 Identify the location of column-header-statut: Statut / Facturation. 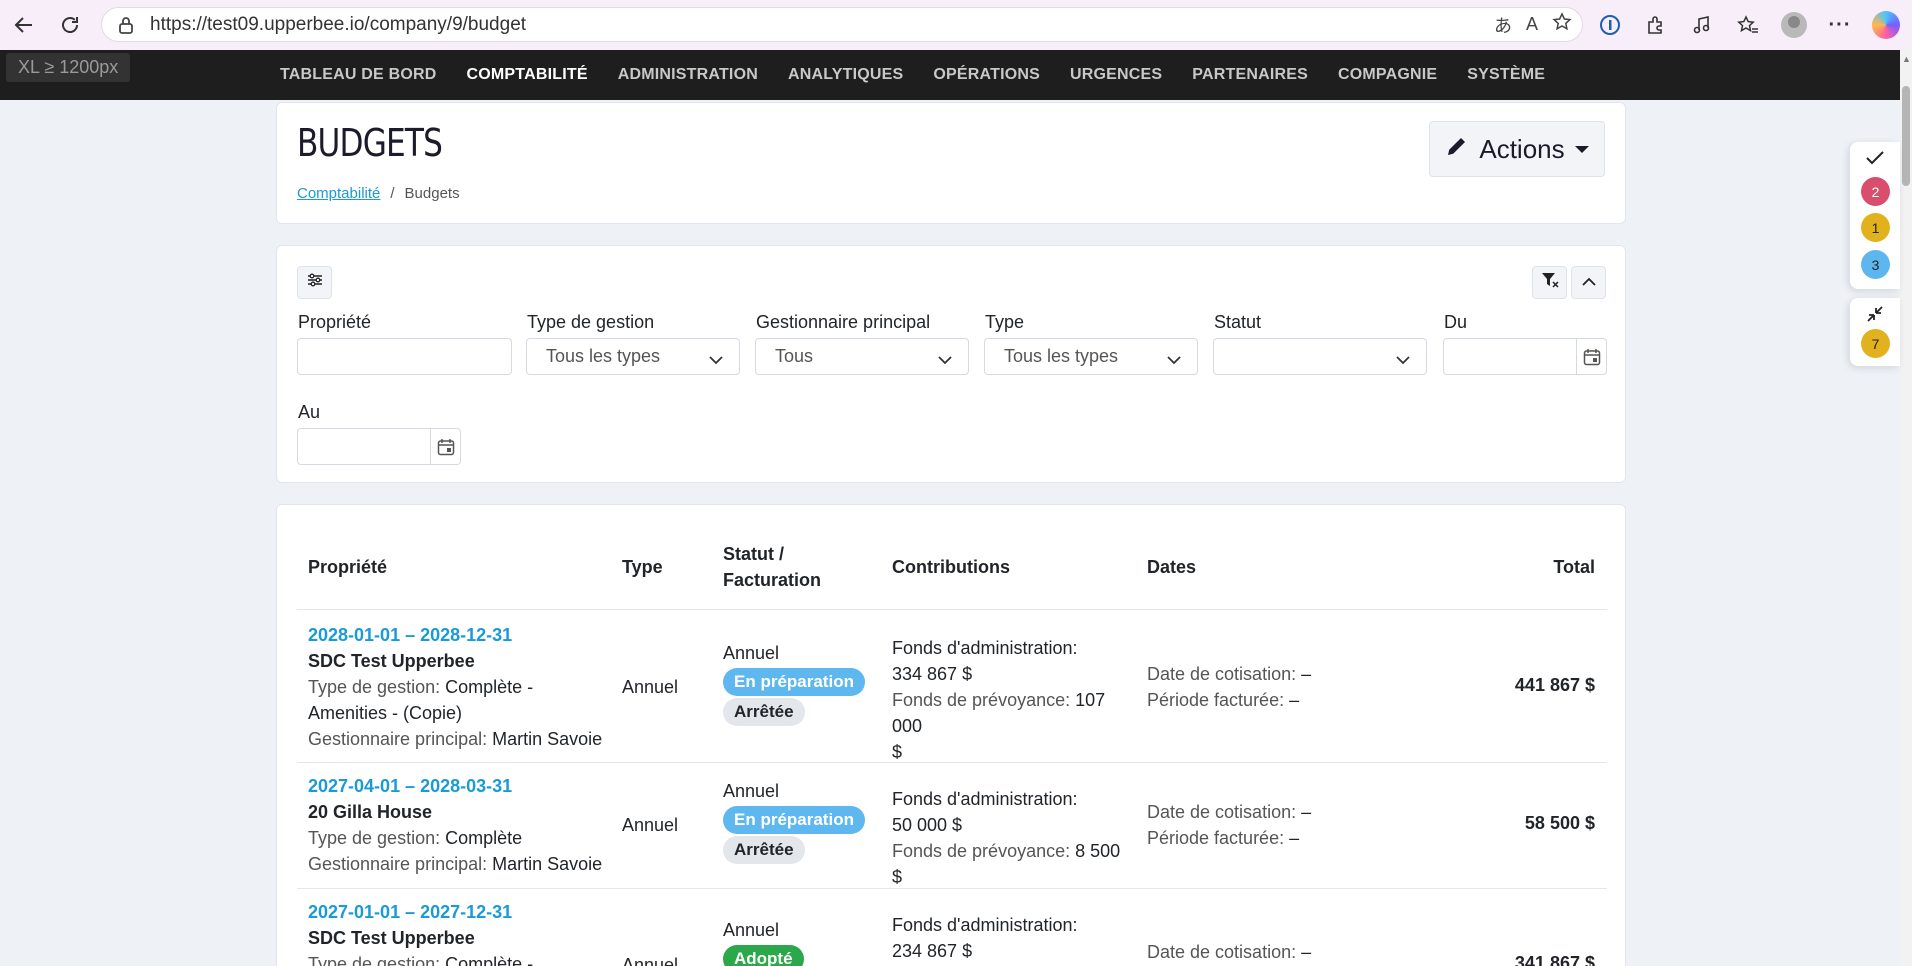
(772, 567).